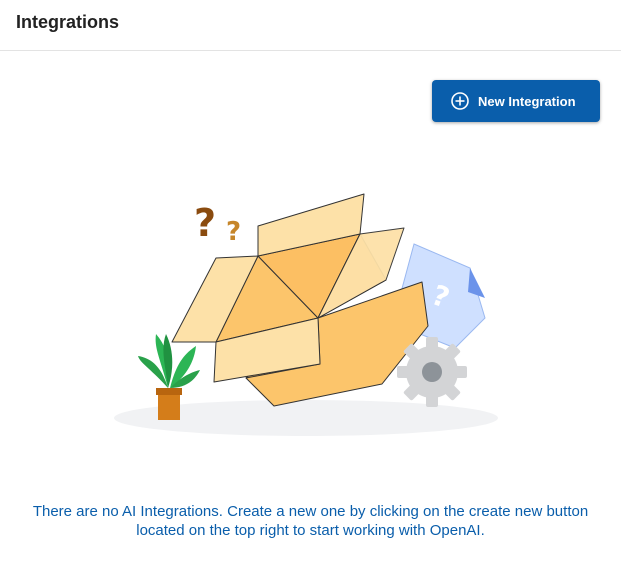 This screenshot has height=573, width=621. I want to click on new-integration-button: New Integration, so click(516, 101).